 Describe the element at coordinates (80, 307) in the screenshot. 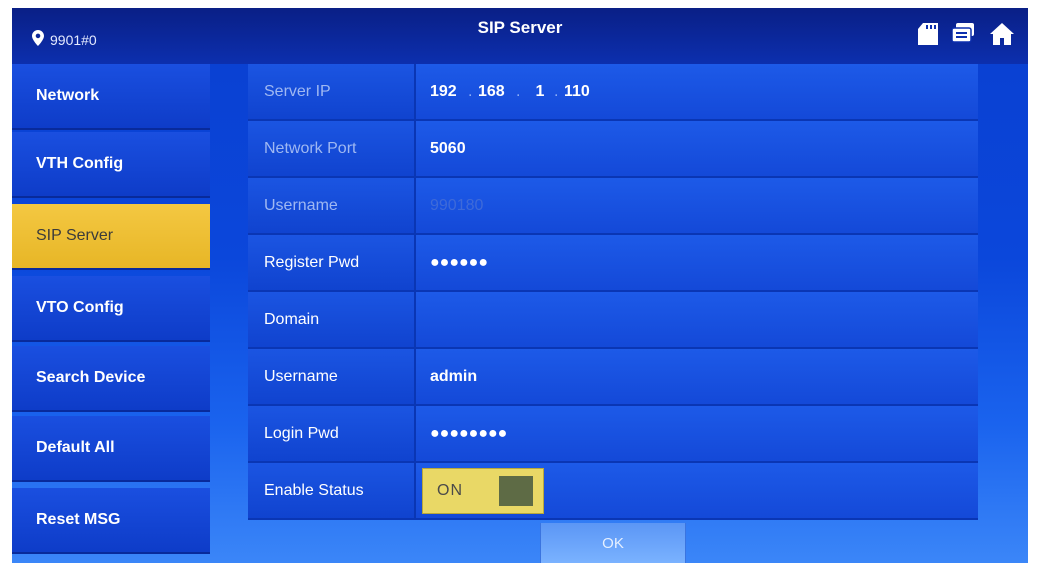

I see `sidebar-item-label: VTO Config` at that location.